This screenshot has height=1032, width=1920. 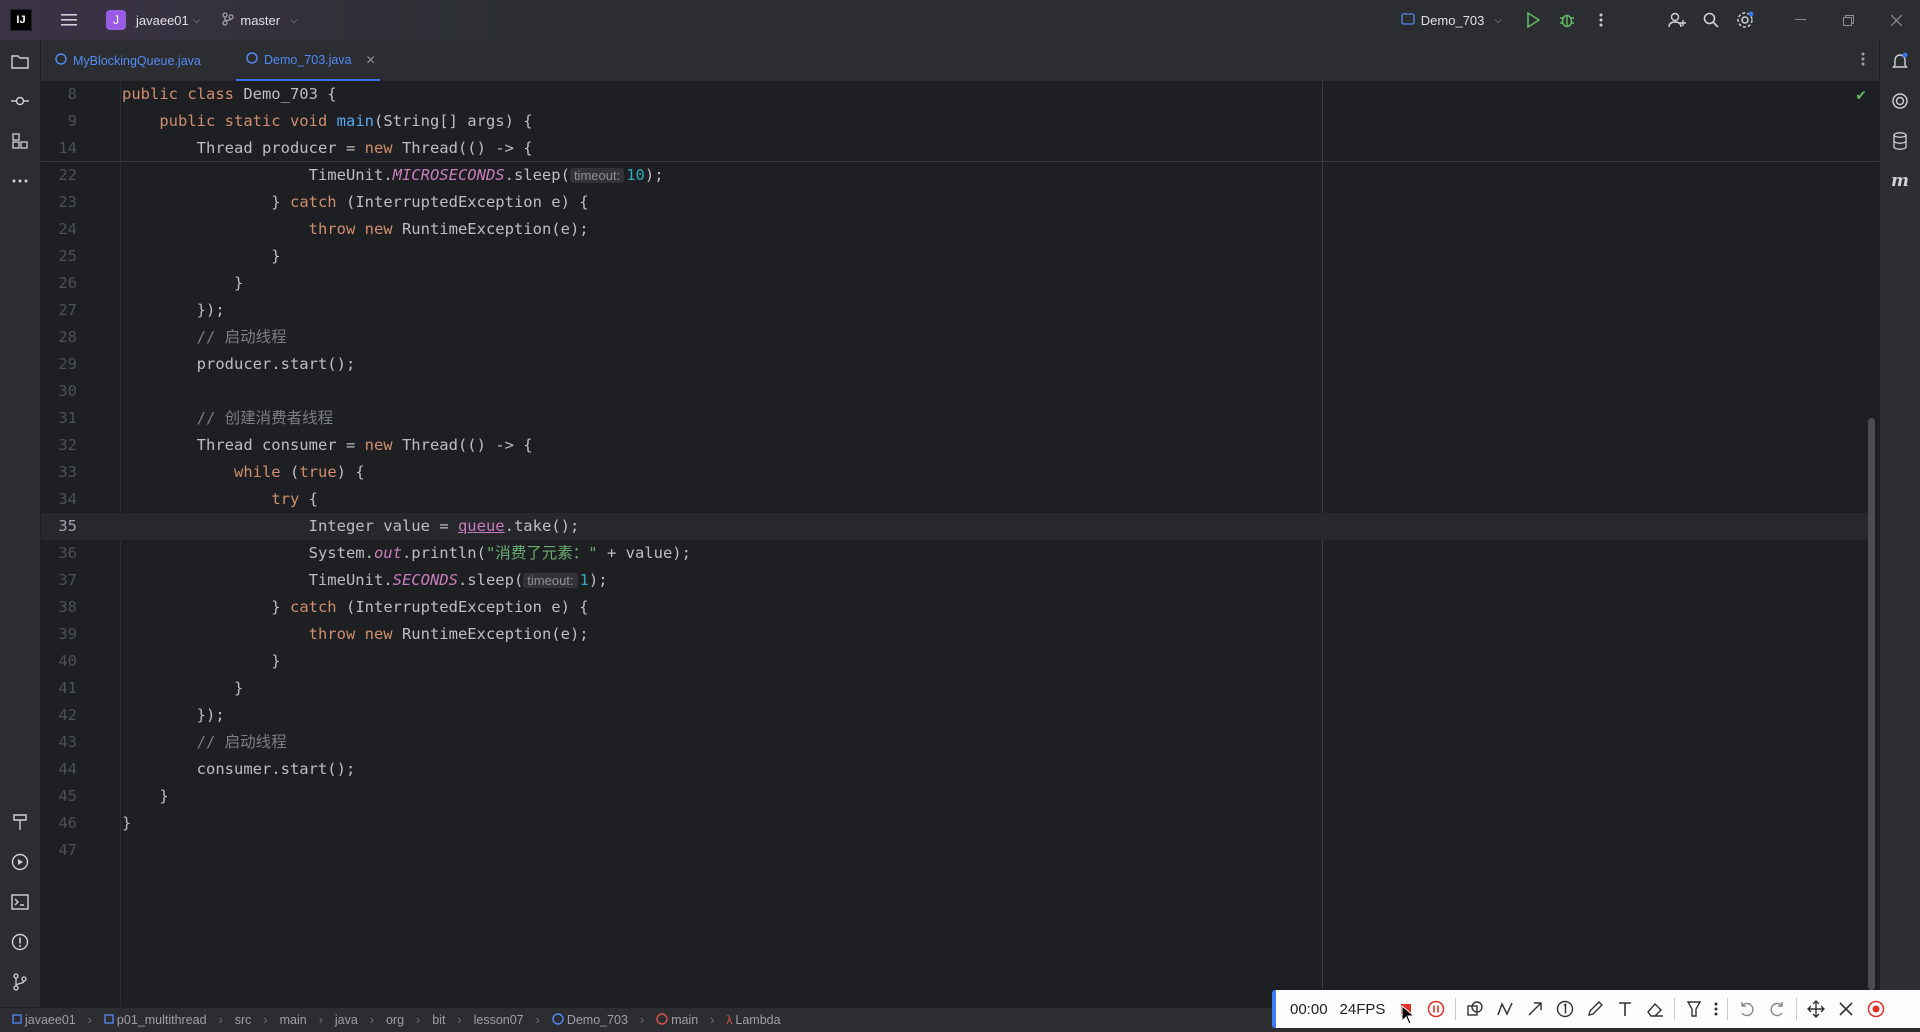 What do you see at coordinates (116, 20) in the screenshot?
I see `project-avatar: J` at bounding box center [116, 20].